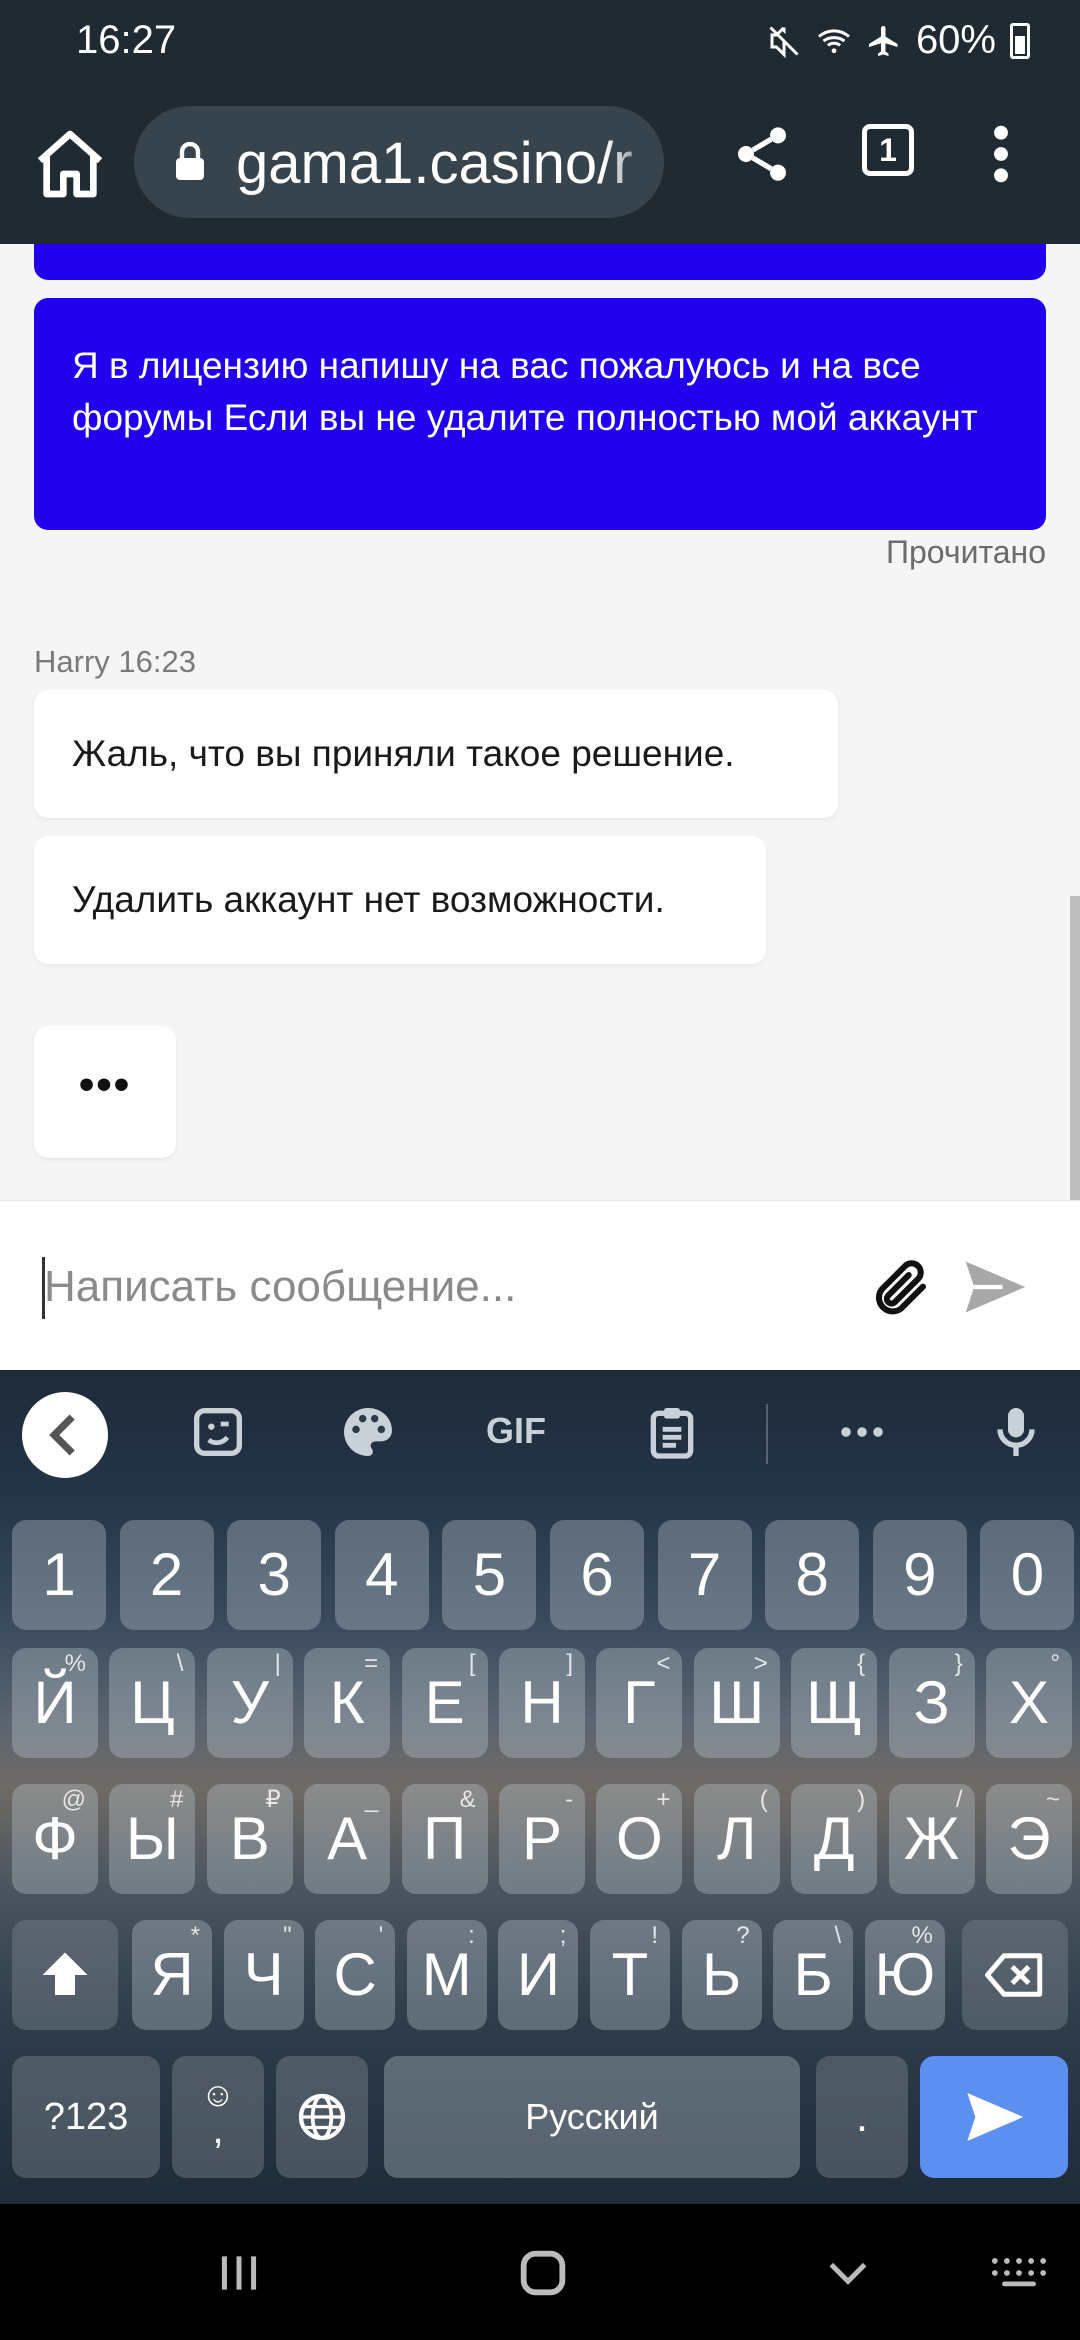 The height and width of the screenshot is (2340, 1080). I want to click on letter-key: Й%, so click(55, 1703).